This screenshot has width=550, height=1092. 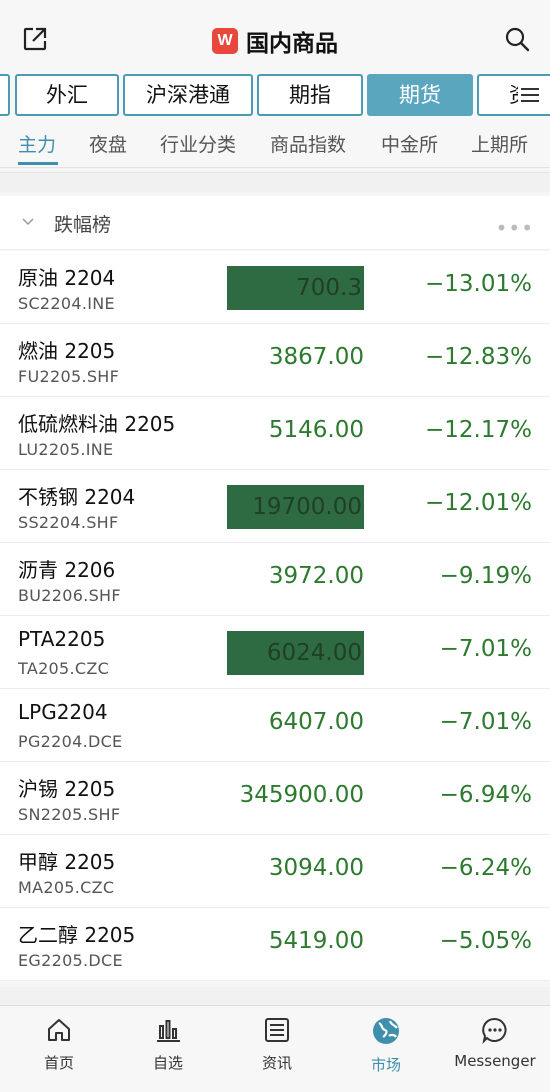 What do you see at coordinates (97, 424) in the screenshot?
I see `contract-name: 低硫燃料油 2205` at bounding box center [97, 424].